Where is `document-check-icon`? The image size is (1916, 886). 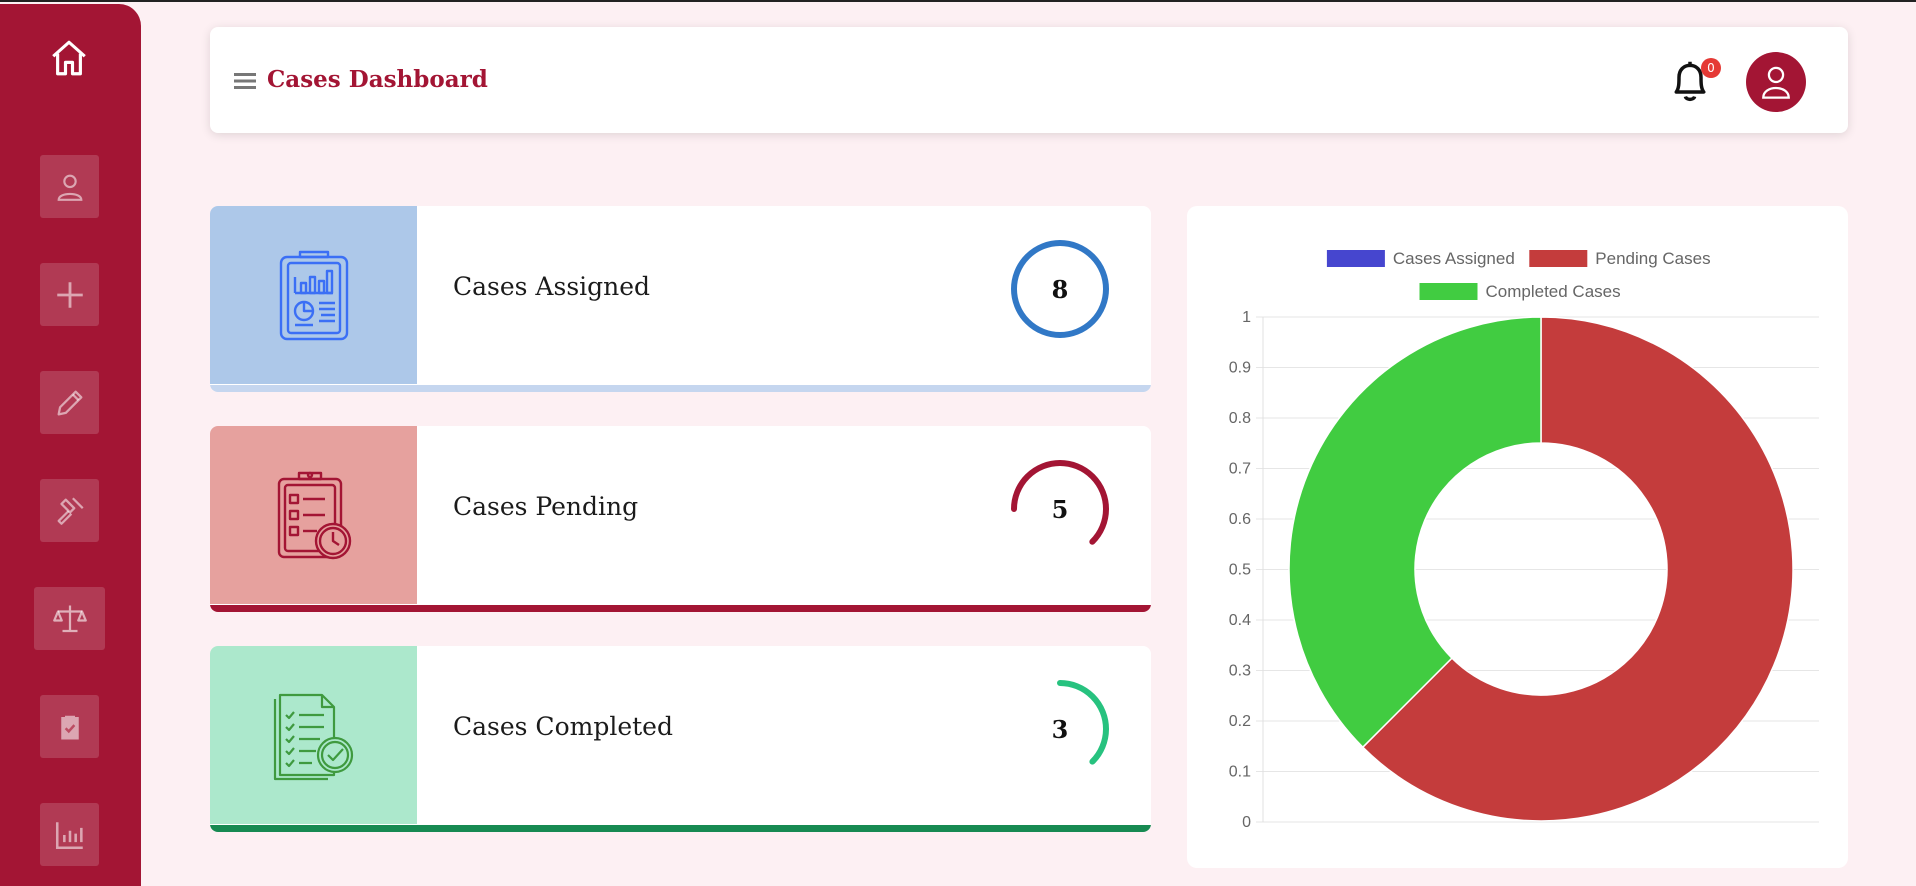 document-check-icon is located at coordinates (313, 737).